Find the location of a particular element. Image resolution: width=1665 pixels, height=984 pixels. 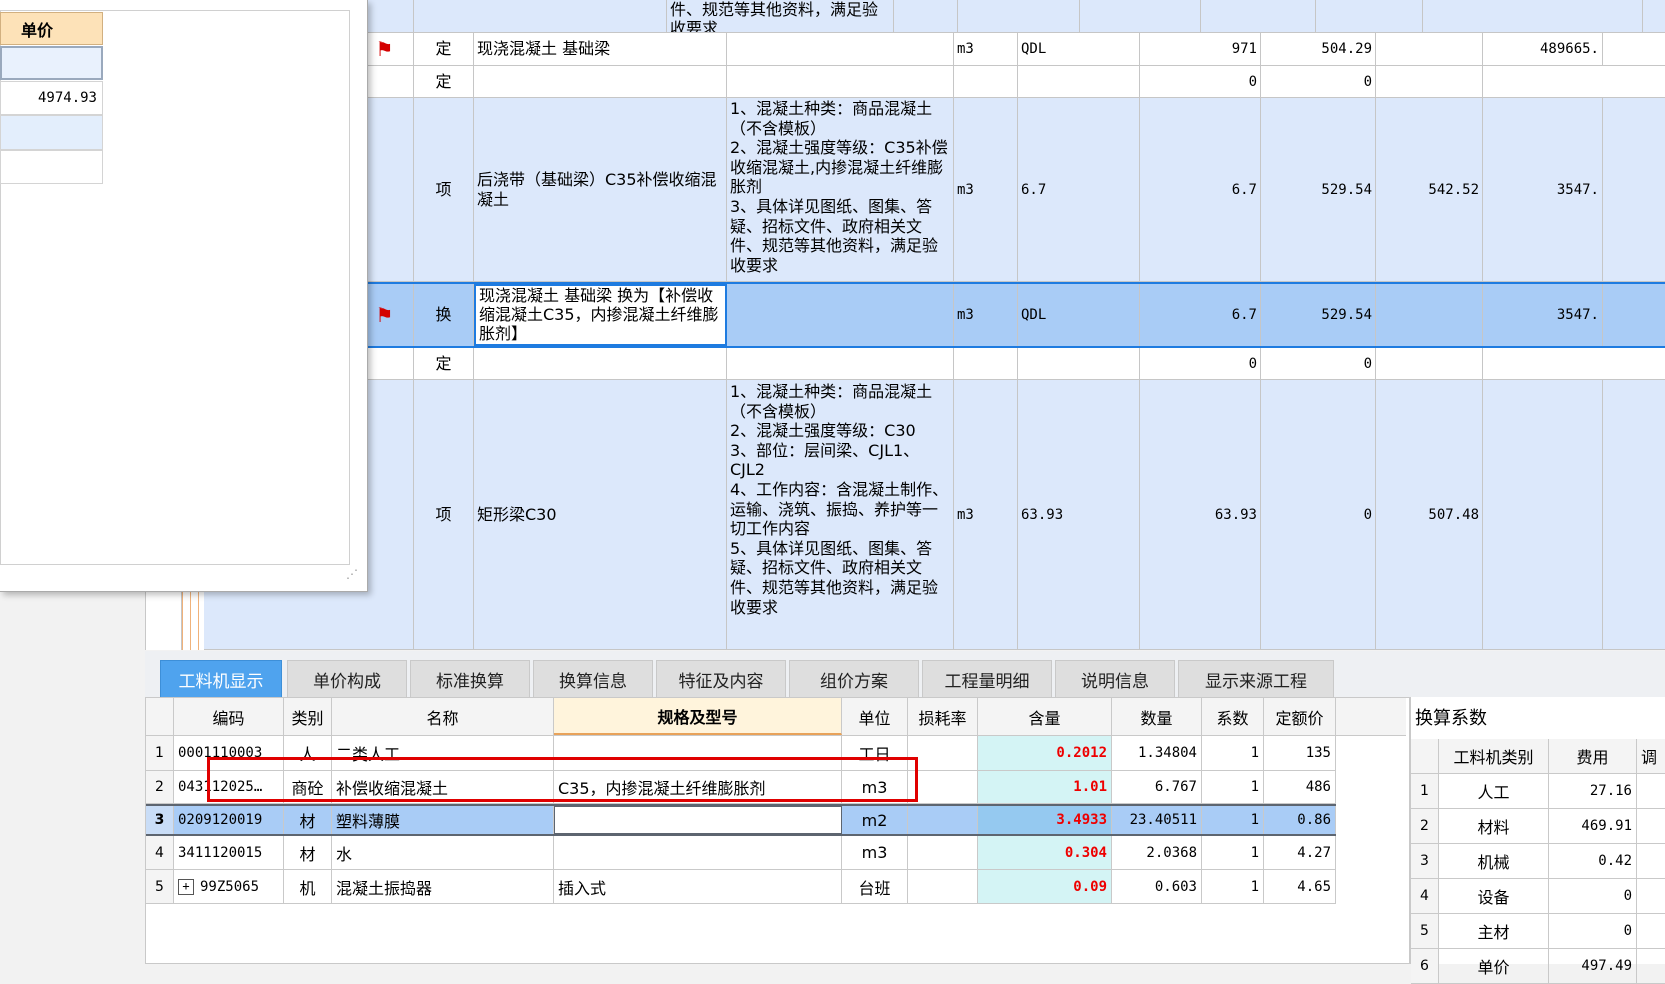

expand-plus-icon: + is located at coordinates (186, 886).